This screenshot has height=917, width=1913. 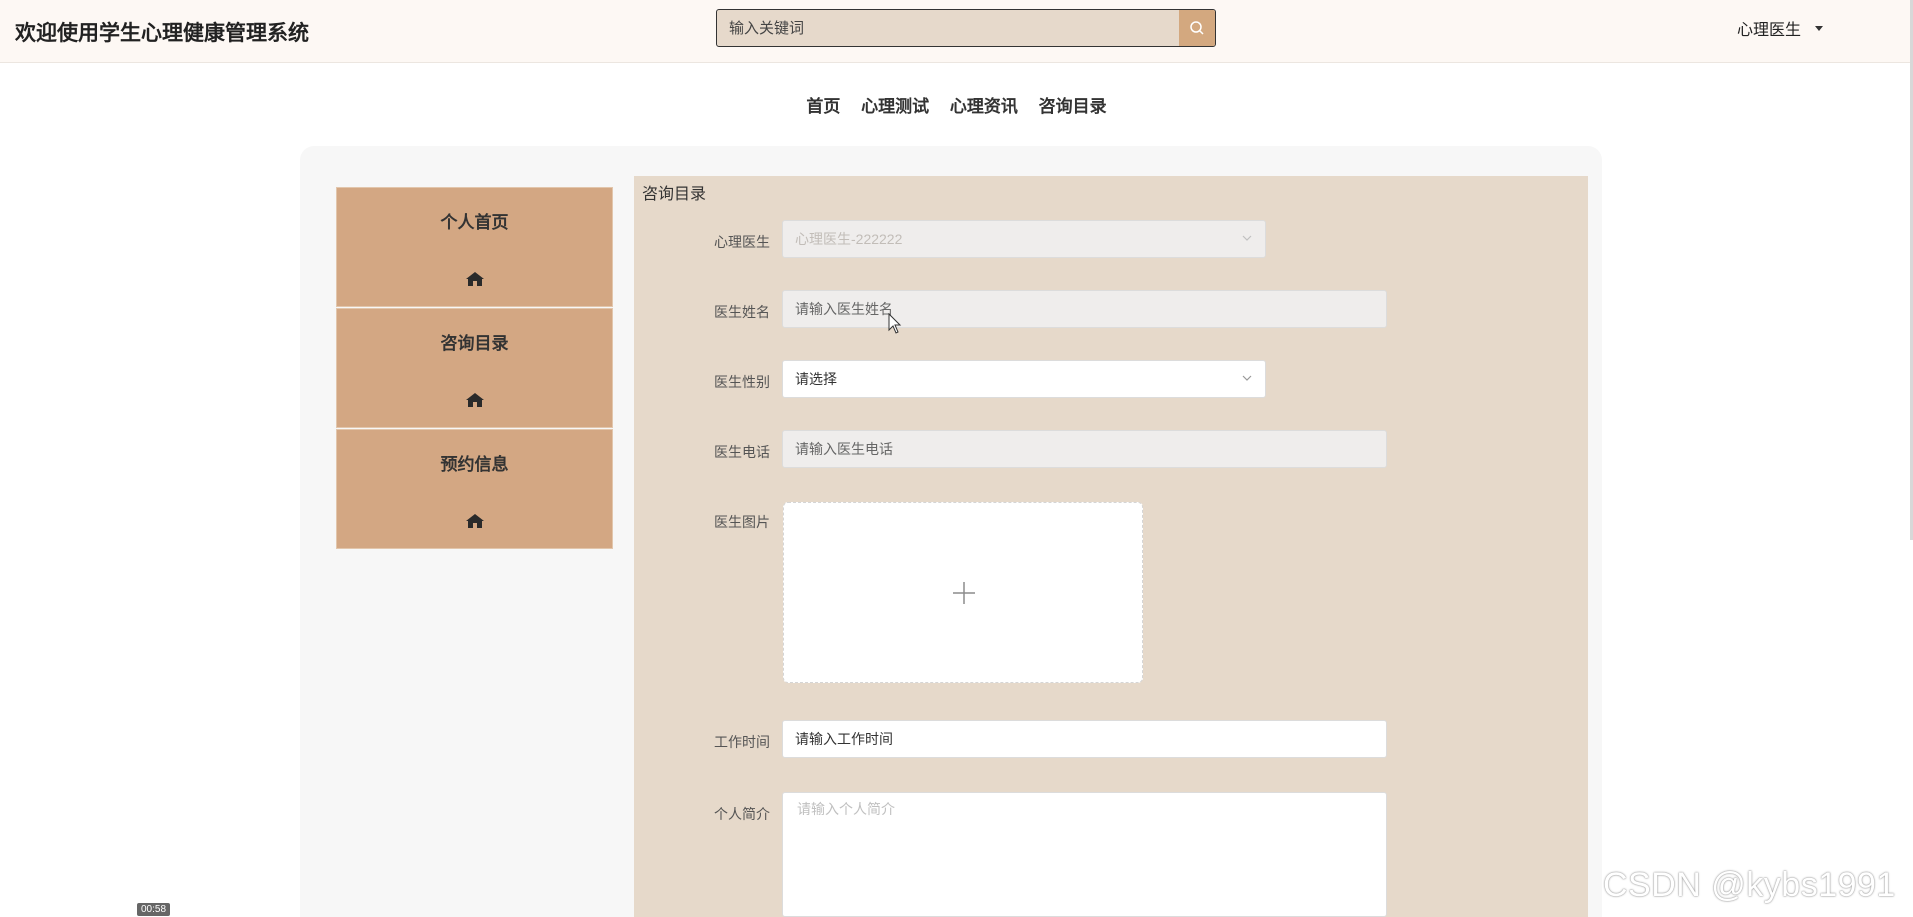 I want to click on sidebar-item-label: 咨询目录, so click(x=474, y=343).